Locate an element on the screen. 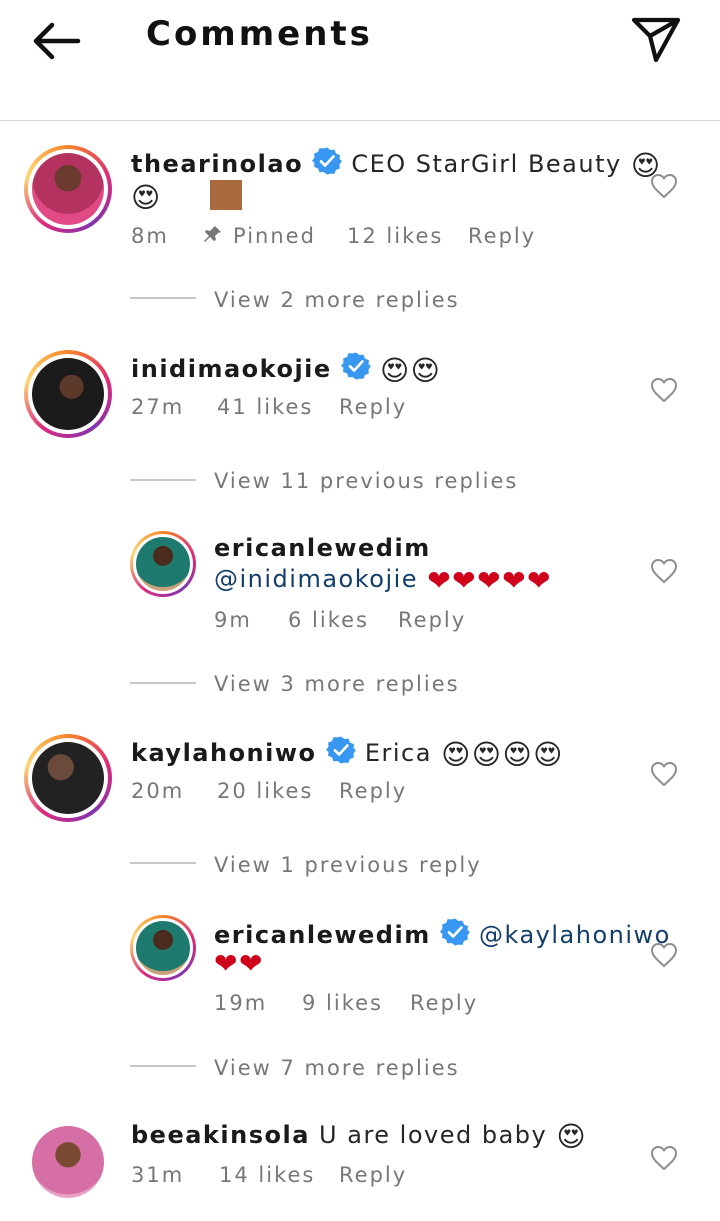  comment-text: kaylahoniwo Erica 😍😍😍😍 is located at coordinates (347, 753).